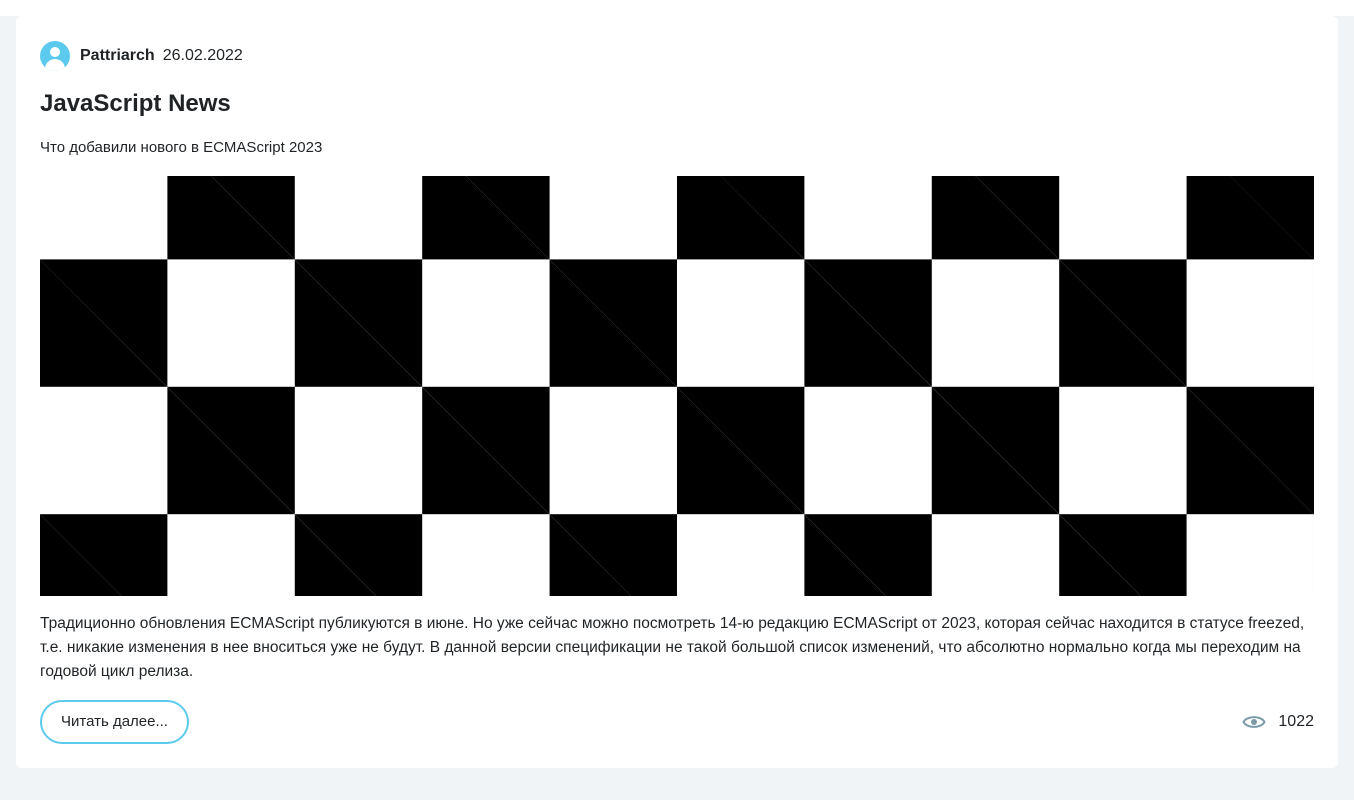  What do you see at coordinates (202, 55) in the screenshot?
I see `post-date: 26.02.2022` at bounding box center [202, 55].